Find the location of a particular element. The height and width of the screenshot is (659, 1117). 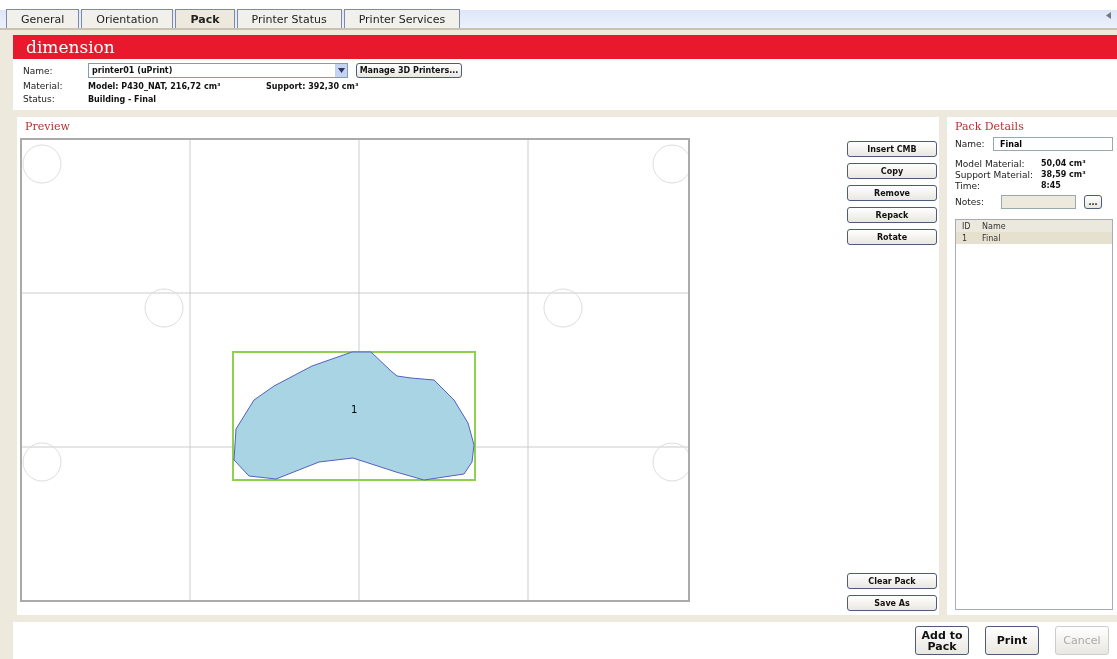

stat-label: Model Material: is located at coordinates (990, 164).